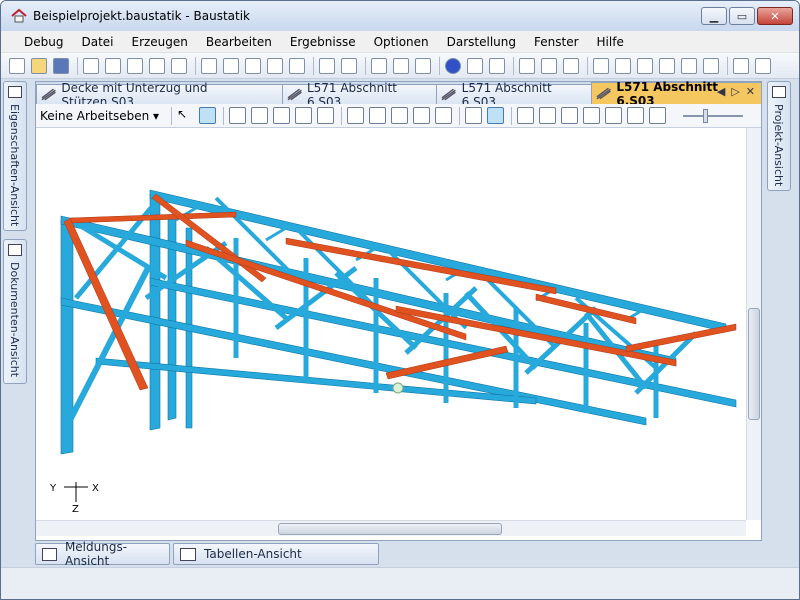  I want to click on zoom-slider-thumb, so click(706, 115).